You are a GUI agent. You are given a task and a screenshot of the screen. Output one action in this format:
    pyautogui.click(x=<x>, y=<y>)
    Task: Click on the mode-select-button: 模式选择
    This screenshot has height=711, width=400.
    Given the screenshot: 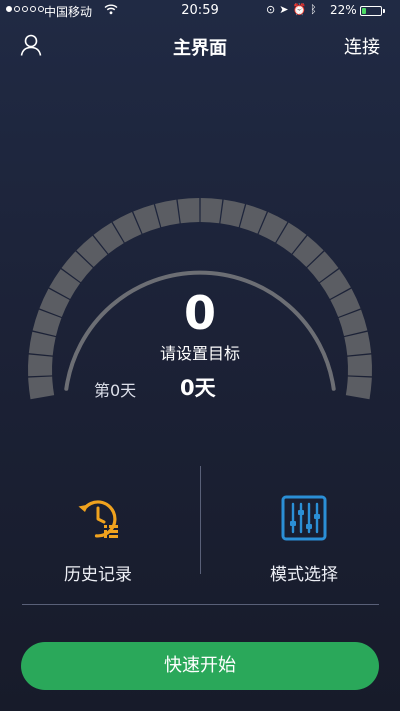 What is the action you would take?
    pyautogui.click(x=304, y=540)
    